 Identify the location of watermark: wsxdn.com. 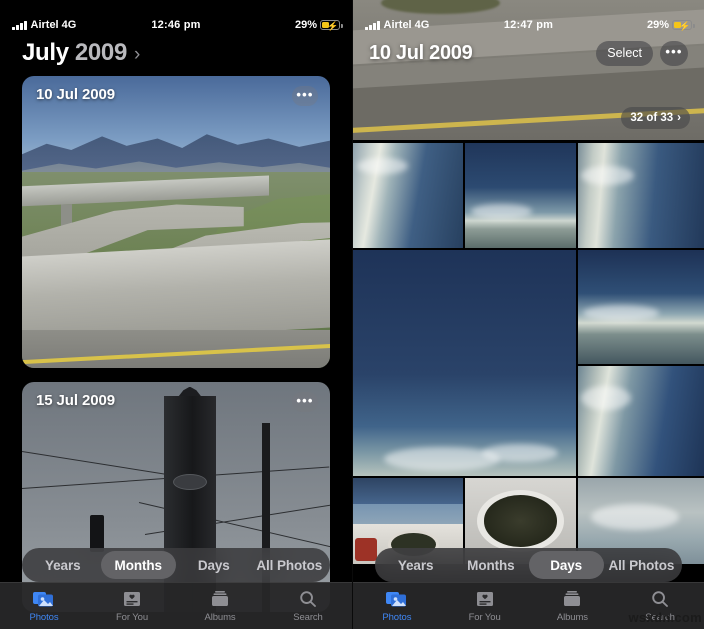
(665, 617).